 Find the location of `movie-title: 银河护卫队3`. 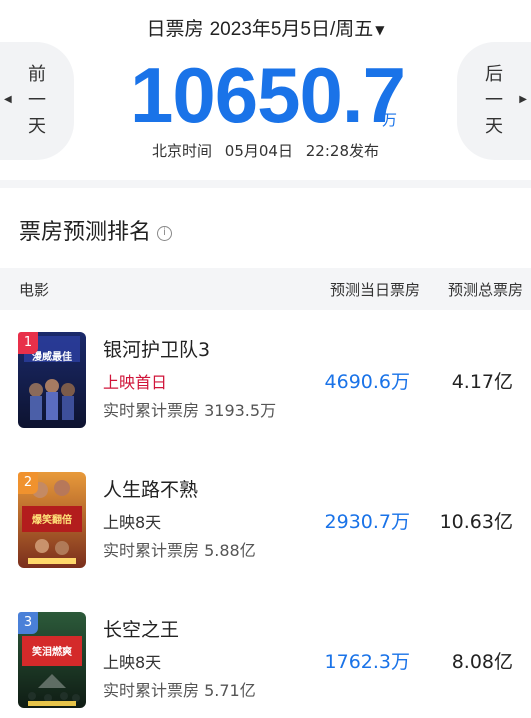

movie-title: 银河护卫队3 is located at coordinates (157, 350).